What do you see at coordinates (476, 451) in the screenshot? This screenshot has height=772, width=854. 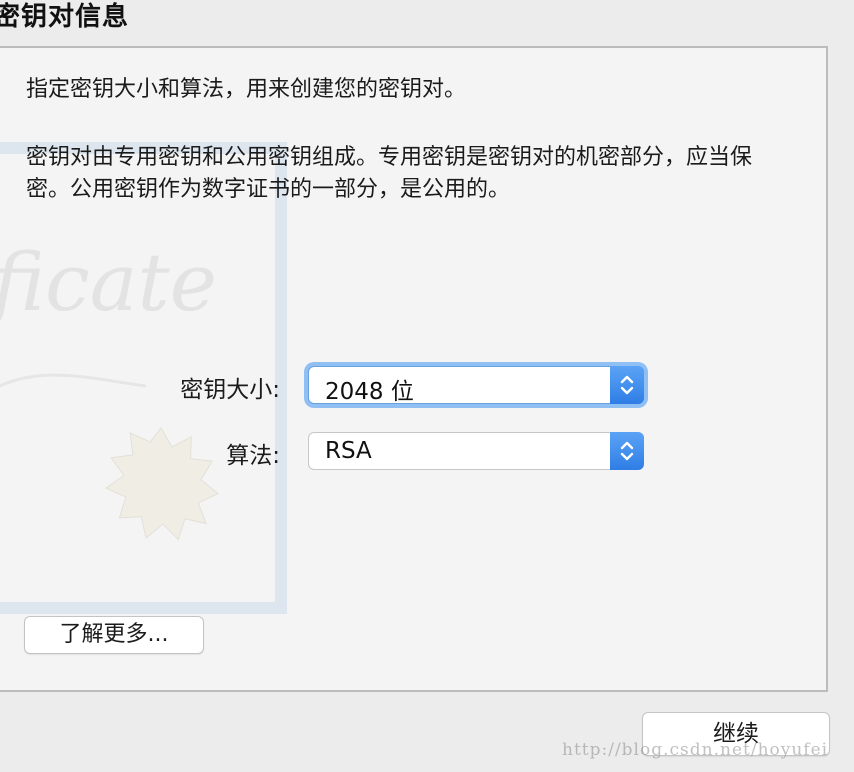 I see `algorithm-select: RSA` at bounding box center [476, 451].